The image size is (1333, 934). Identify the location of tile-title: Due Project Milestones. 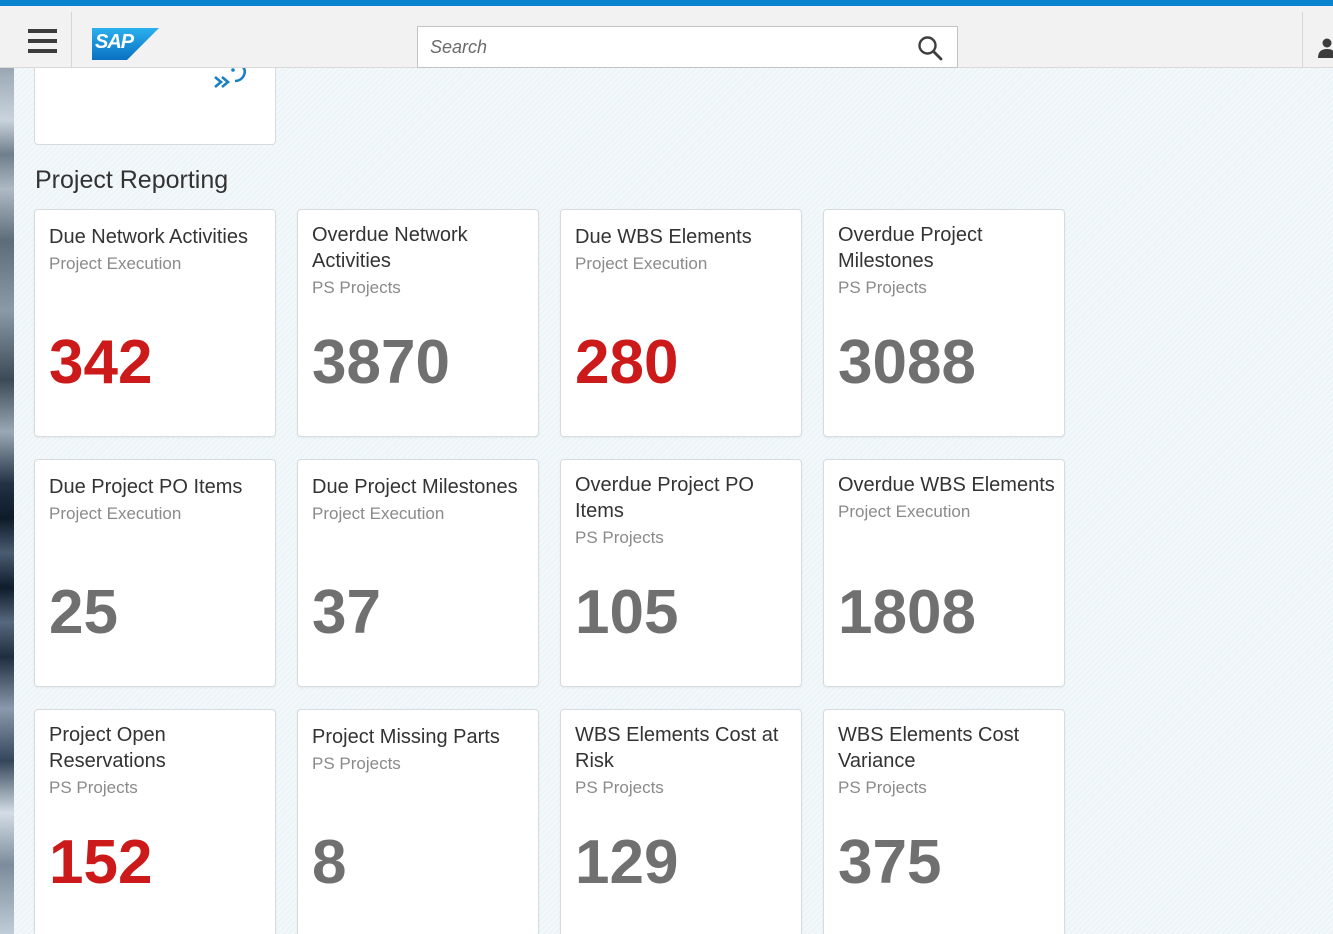
(415, 487).